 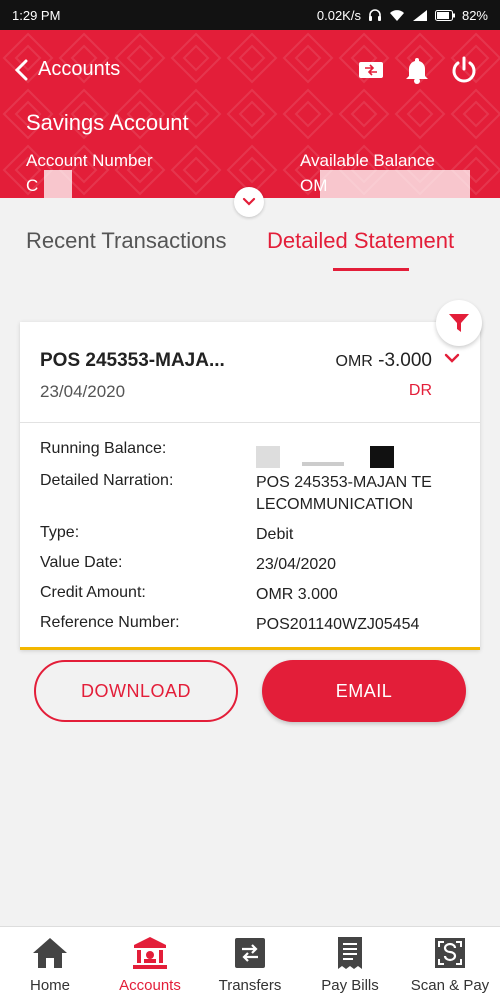 I want to click on status-time: 1:29 PM, so click(x=36, y=15).